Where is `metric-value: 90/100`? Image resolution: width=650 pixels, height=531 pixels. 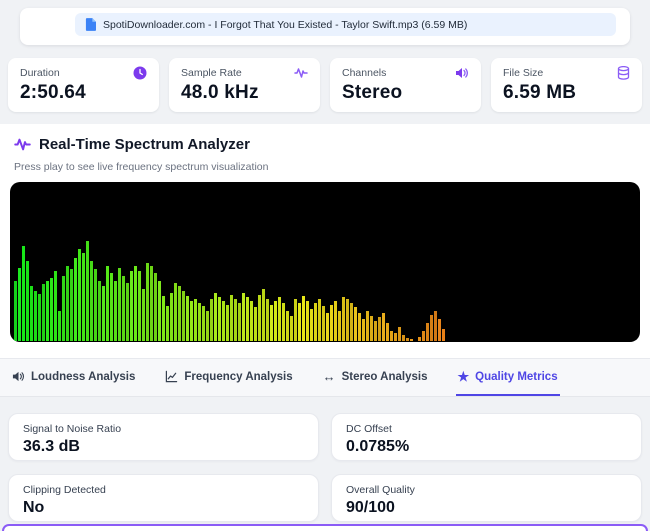
metric-value: 90/100 is located at coordinates (370, 507).